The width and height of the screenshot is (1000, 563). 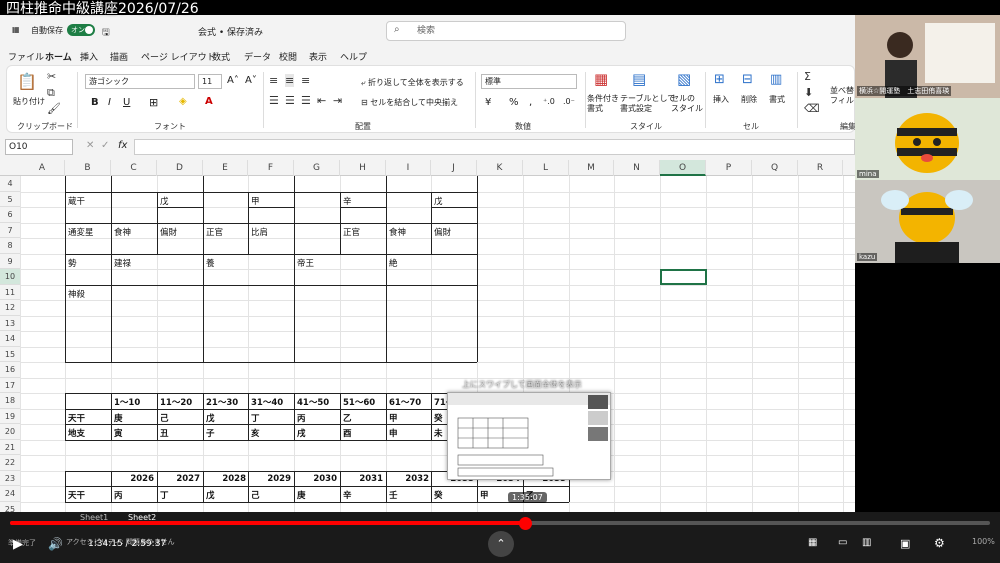 What do you see at coordinates (183, 101) in the screenshot?
I see `fill-color-icon: ◈` at bounding box center [183, 101].